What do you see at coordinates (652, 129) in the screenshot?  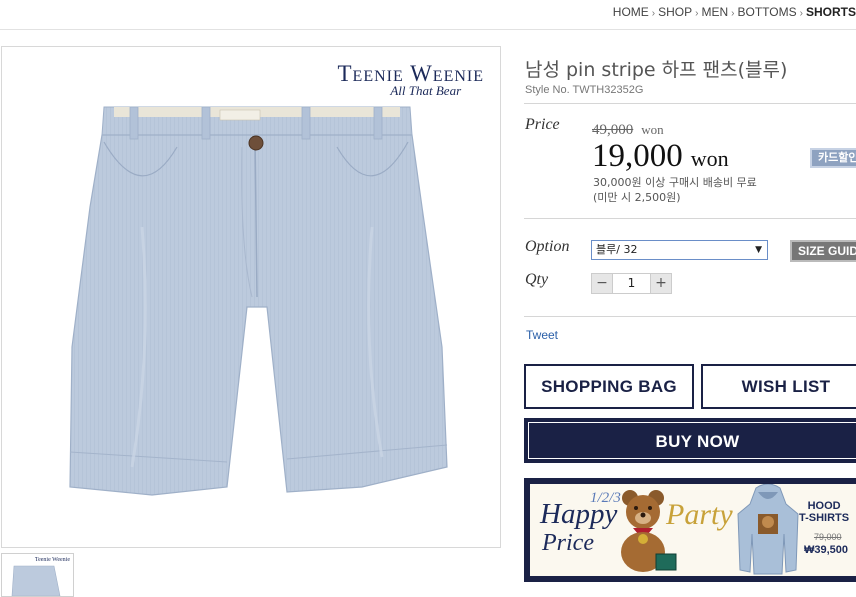 I see `original-price-unit: won` at bounding box center [652, 129].